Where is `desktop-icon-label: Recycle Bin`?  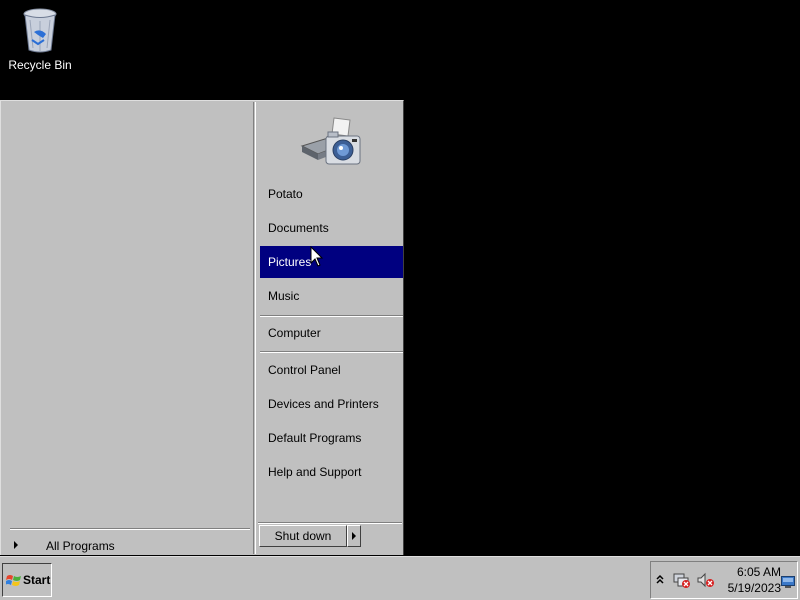 desktop-icon-label: Recycle Bin is located at coordinates (40, 65).